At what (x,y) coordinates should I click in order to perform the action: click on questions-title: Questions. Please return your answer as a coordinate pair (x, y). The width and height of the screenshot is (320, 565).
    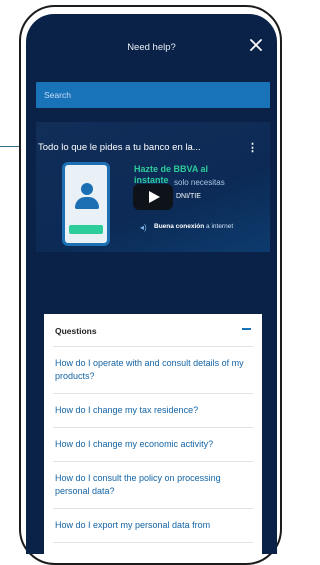
    Looking at the image, I should click on (76, 331).